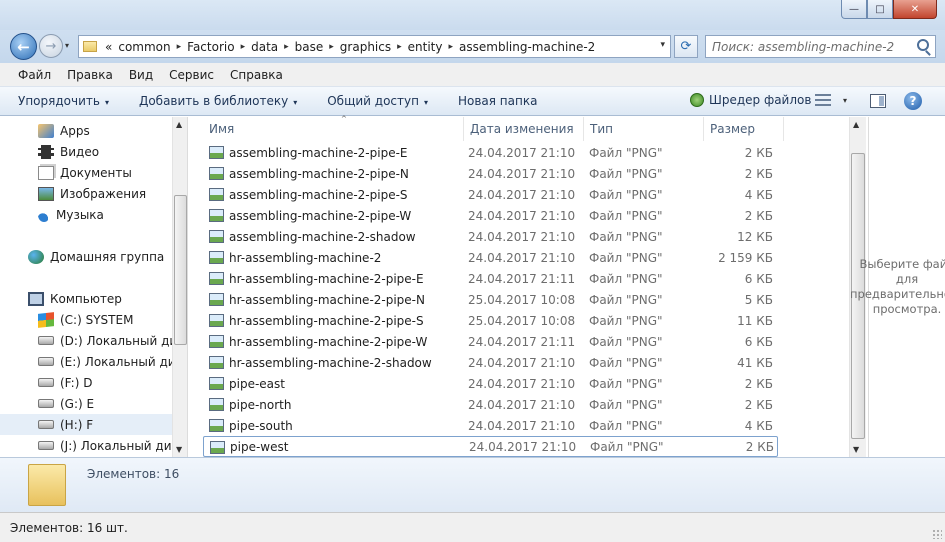  What do you see at coordinates (86, 193) in the screenshot?
I see `nav-item: Изображения` at bounding box center [86, 193].